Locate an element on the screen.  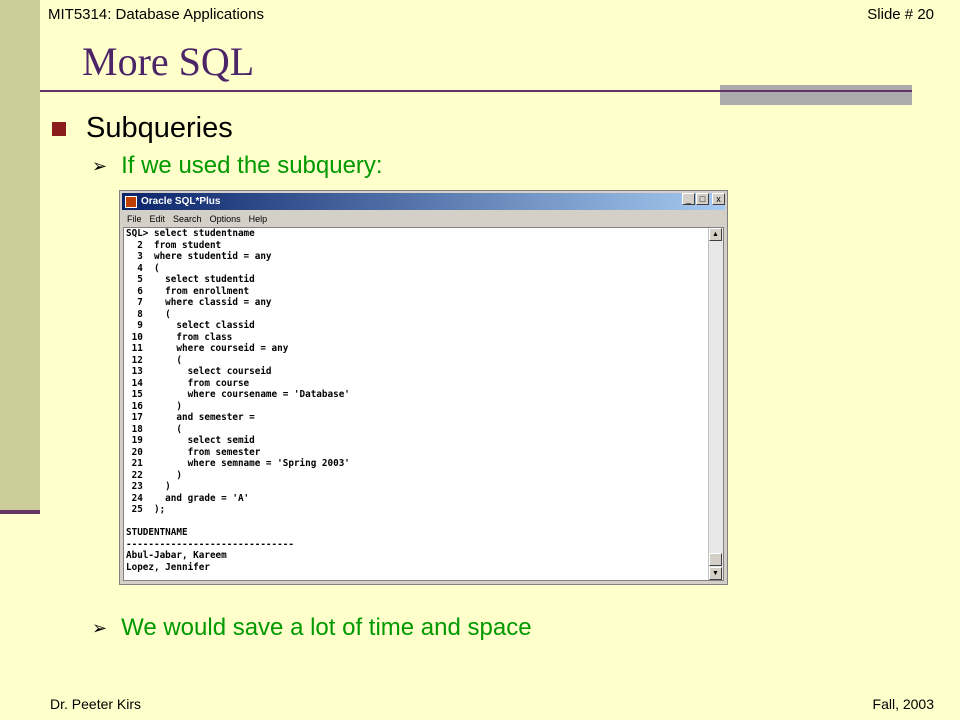
vertical-scrollbar: ▲ ▼ is located at coordinates (715, 404).